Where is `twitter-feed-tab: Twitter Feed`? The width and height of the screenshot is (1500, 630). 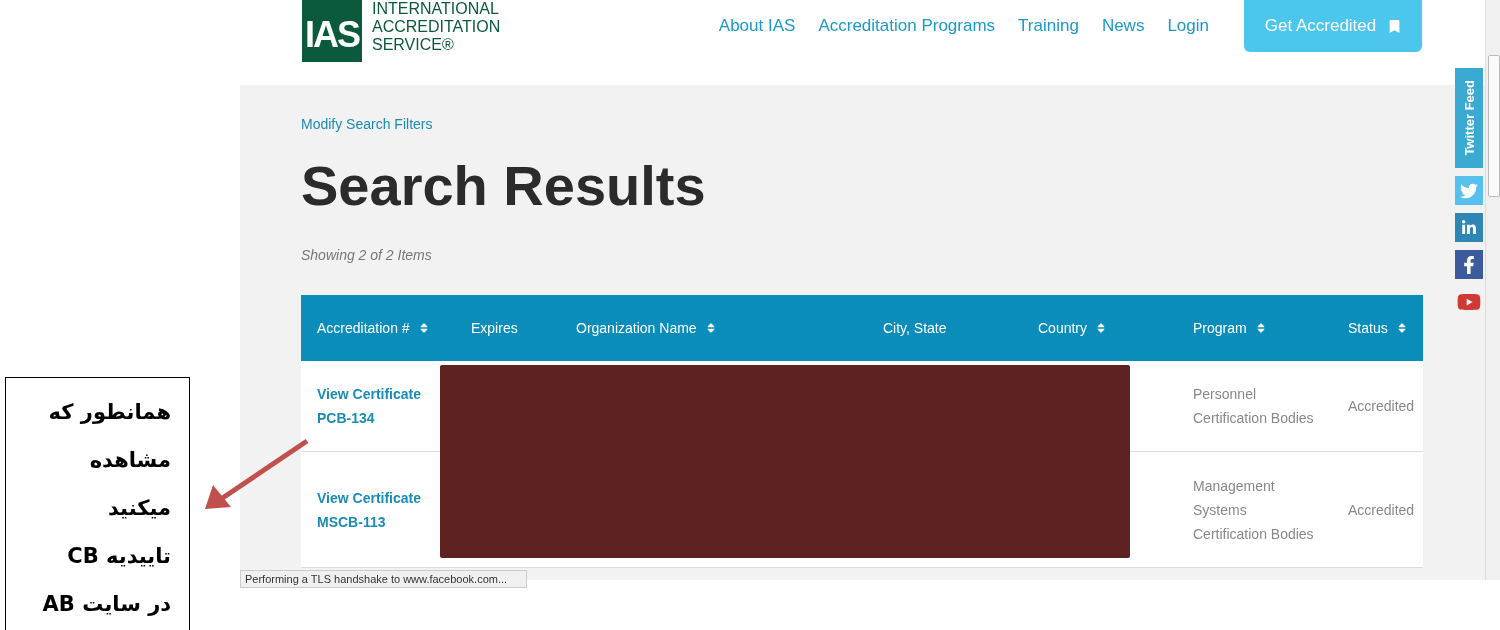
twitter-feed-tab: Twitter Feed is located at coordinates (1469, 118).